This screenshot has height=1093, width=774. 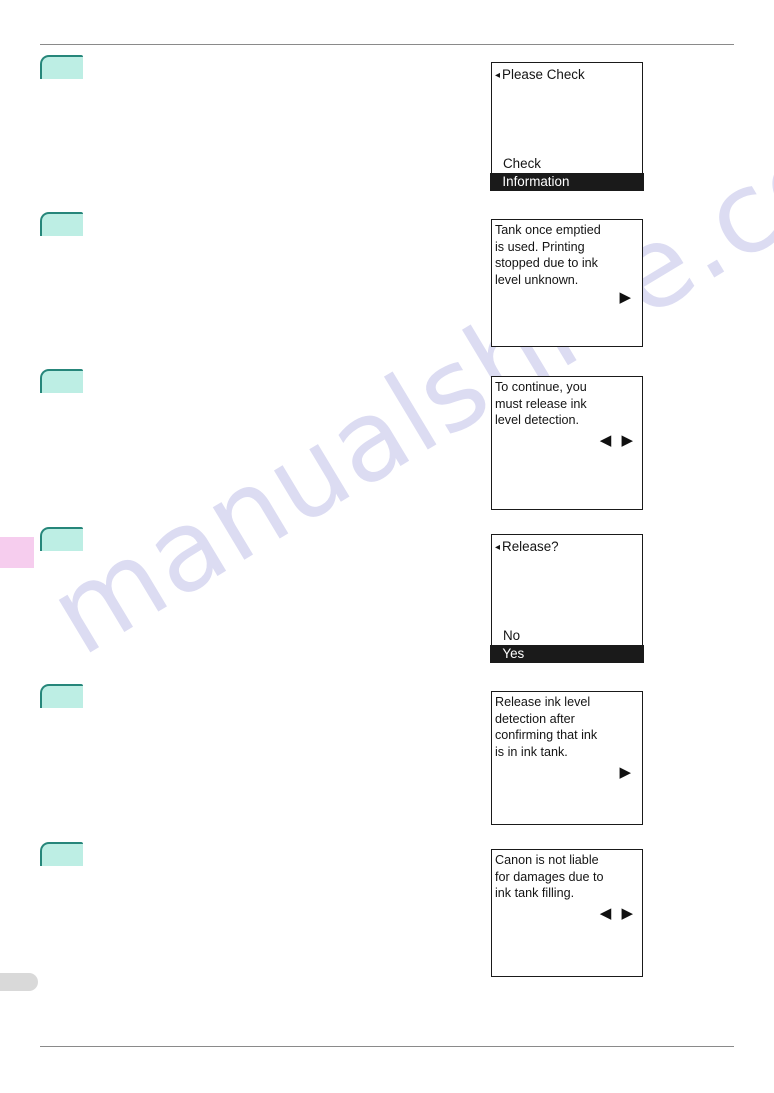 I want to click on lcd-message-line: Canon is not liable, so click(x=547, y=860).